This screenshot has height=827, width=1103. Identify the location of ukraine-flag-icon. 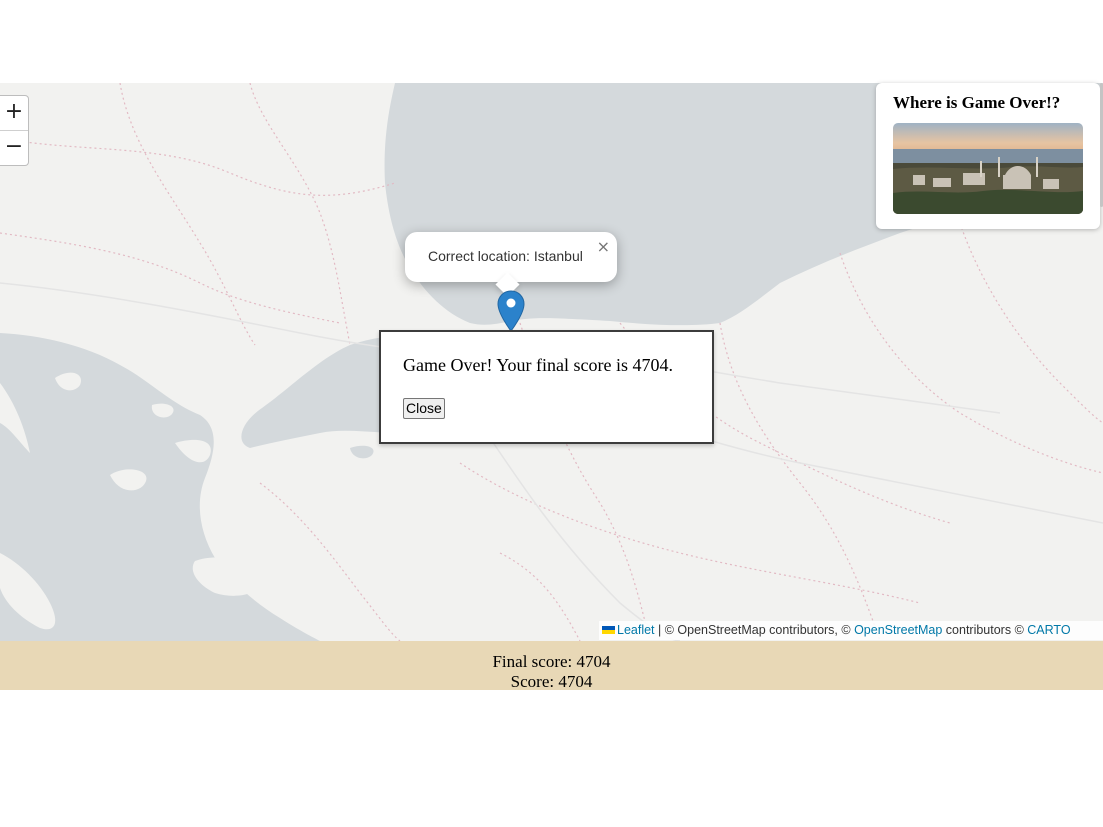
(608, 629).